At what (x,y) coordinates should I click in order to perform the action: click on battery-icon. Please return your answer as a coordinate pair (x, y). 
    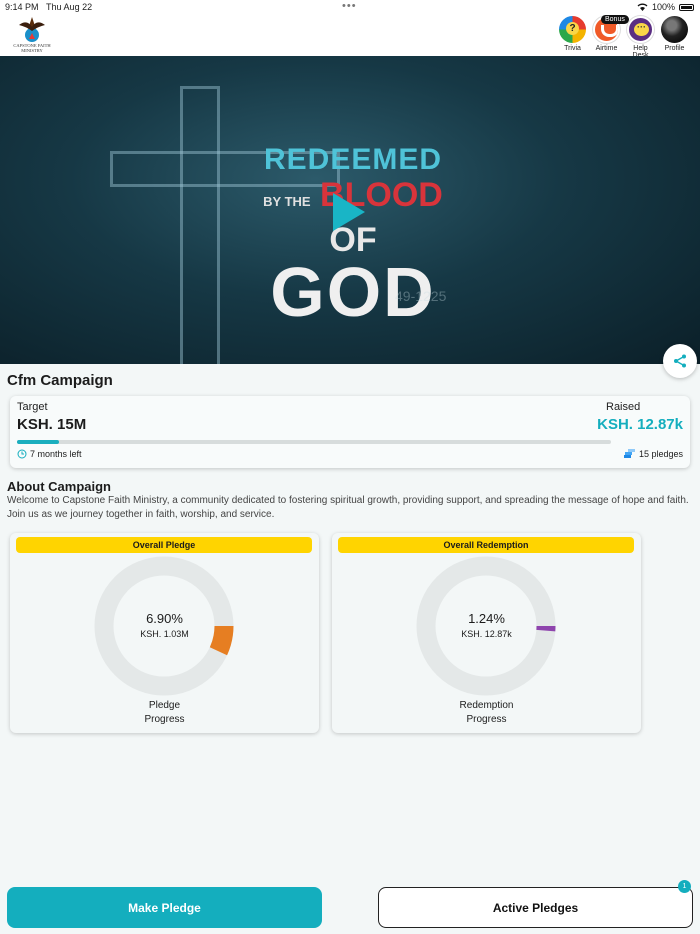
    Looking at the image, I should click on (686, 7).